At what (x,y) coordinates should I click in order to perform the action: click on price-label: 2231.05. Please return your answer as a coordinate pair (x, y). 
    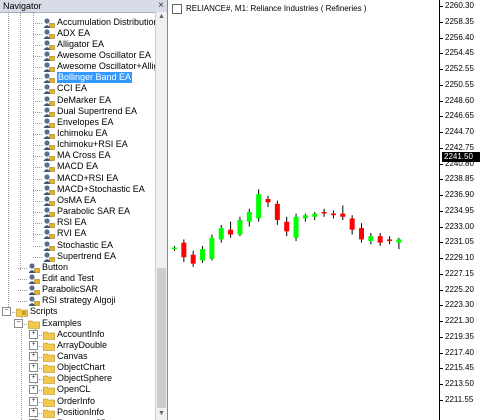
    Looking at the image, I should click on (459, 242).